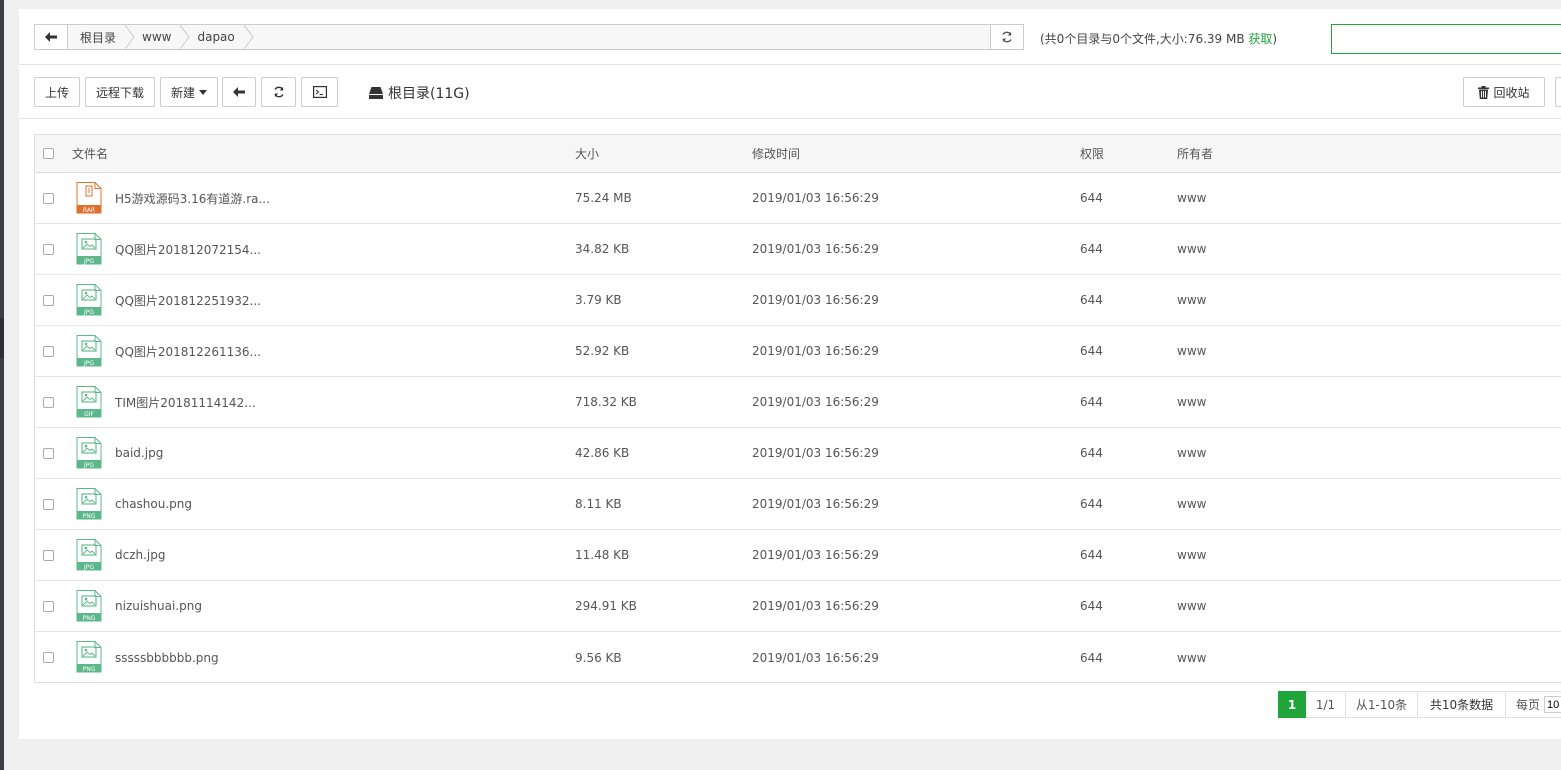 The height and width of the screenshot is (770, 1561). Describe the element at coordinates (101, 37) in the screenshot. I see `breadcrumb-item: 根目录` at that location.